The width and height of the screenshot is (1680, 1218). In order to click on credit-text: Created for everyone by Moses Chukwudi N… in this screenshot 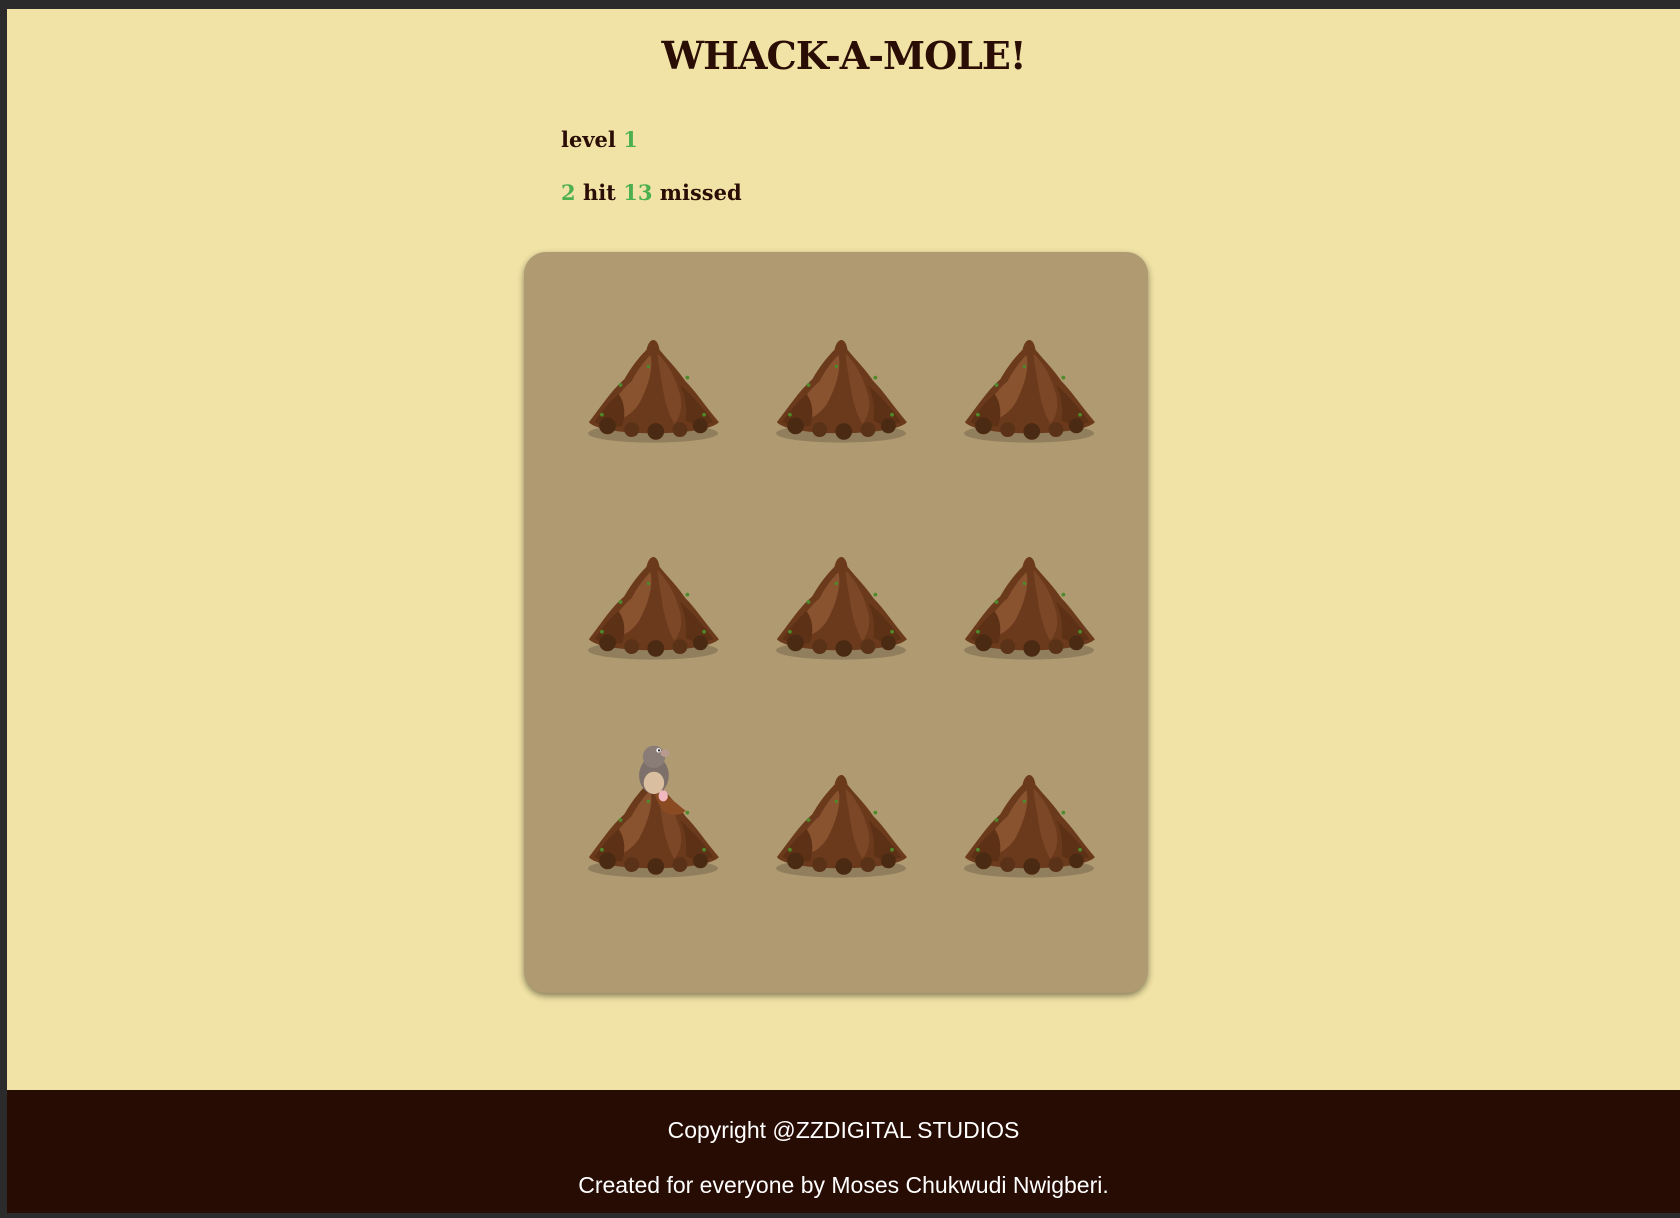, I will do `click(843, 1185)`.